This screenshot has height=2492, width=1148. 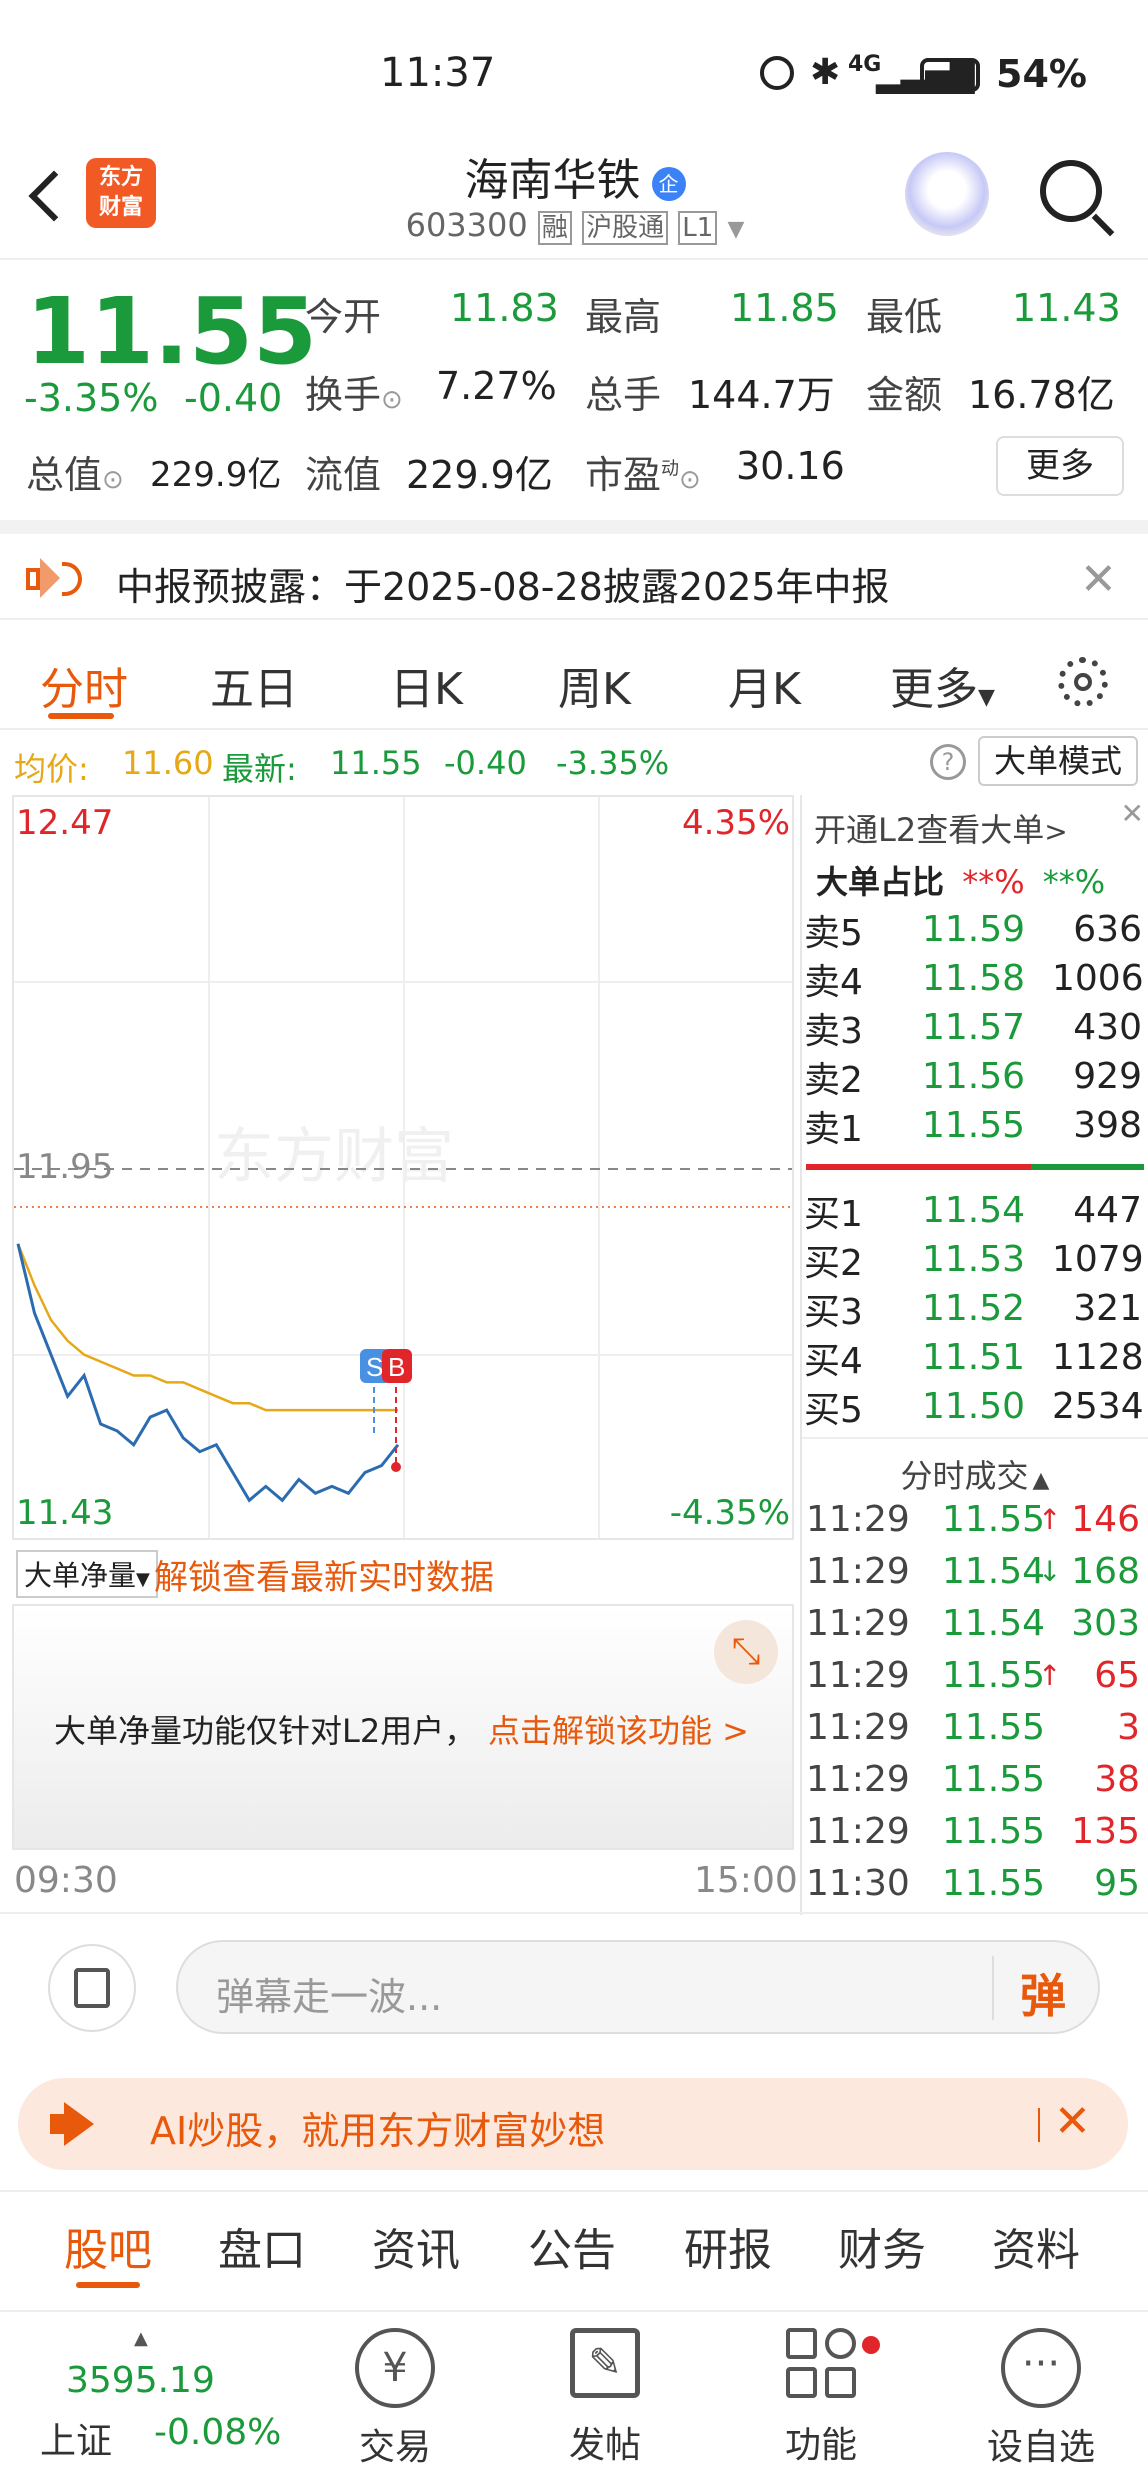 I want to click on ask-row: 卖4 11.58 1006, so click(x=975, y=978).